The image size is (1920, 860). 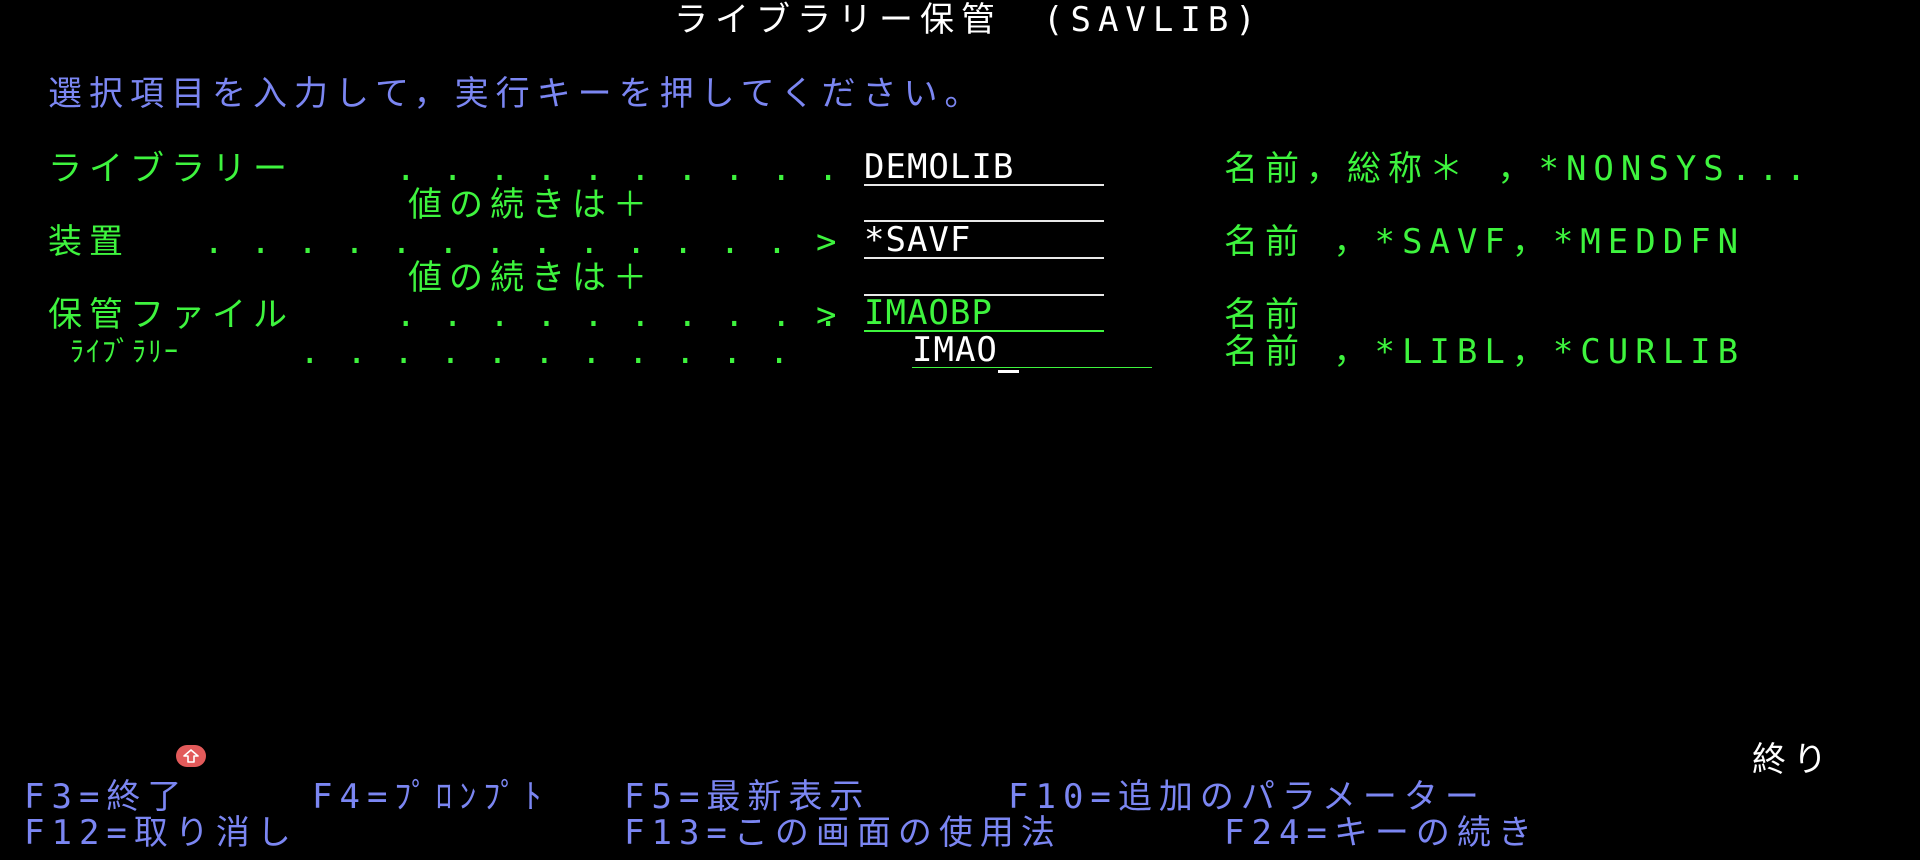 I want to click on screen-title: ライブラリー保管 (SAVLIB), so click(x=968, y=20).